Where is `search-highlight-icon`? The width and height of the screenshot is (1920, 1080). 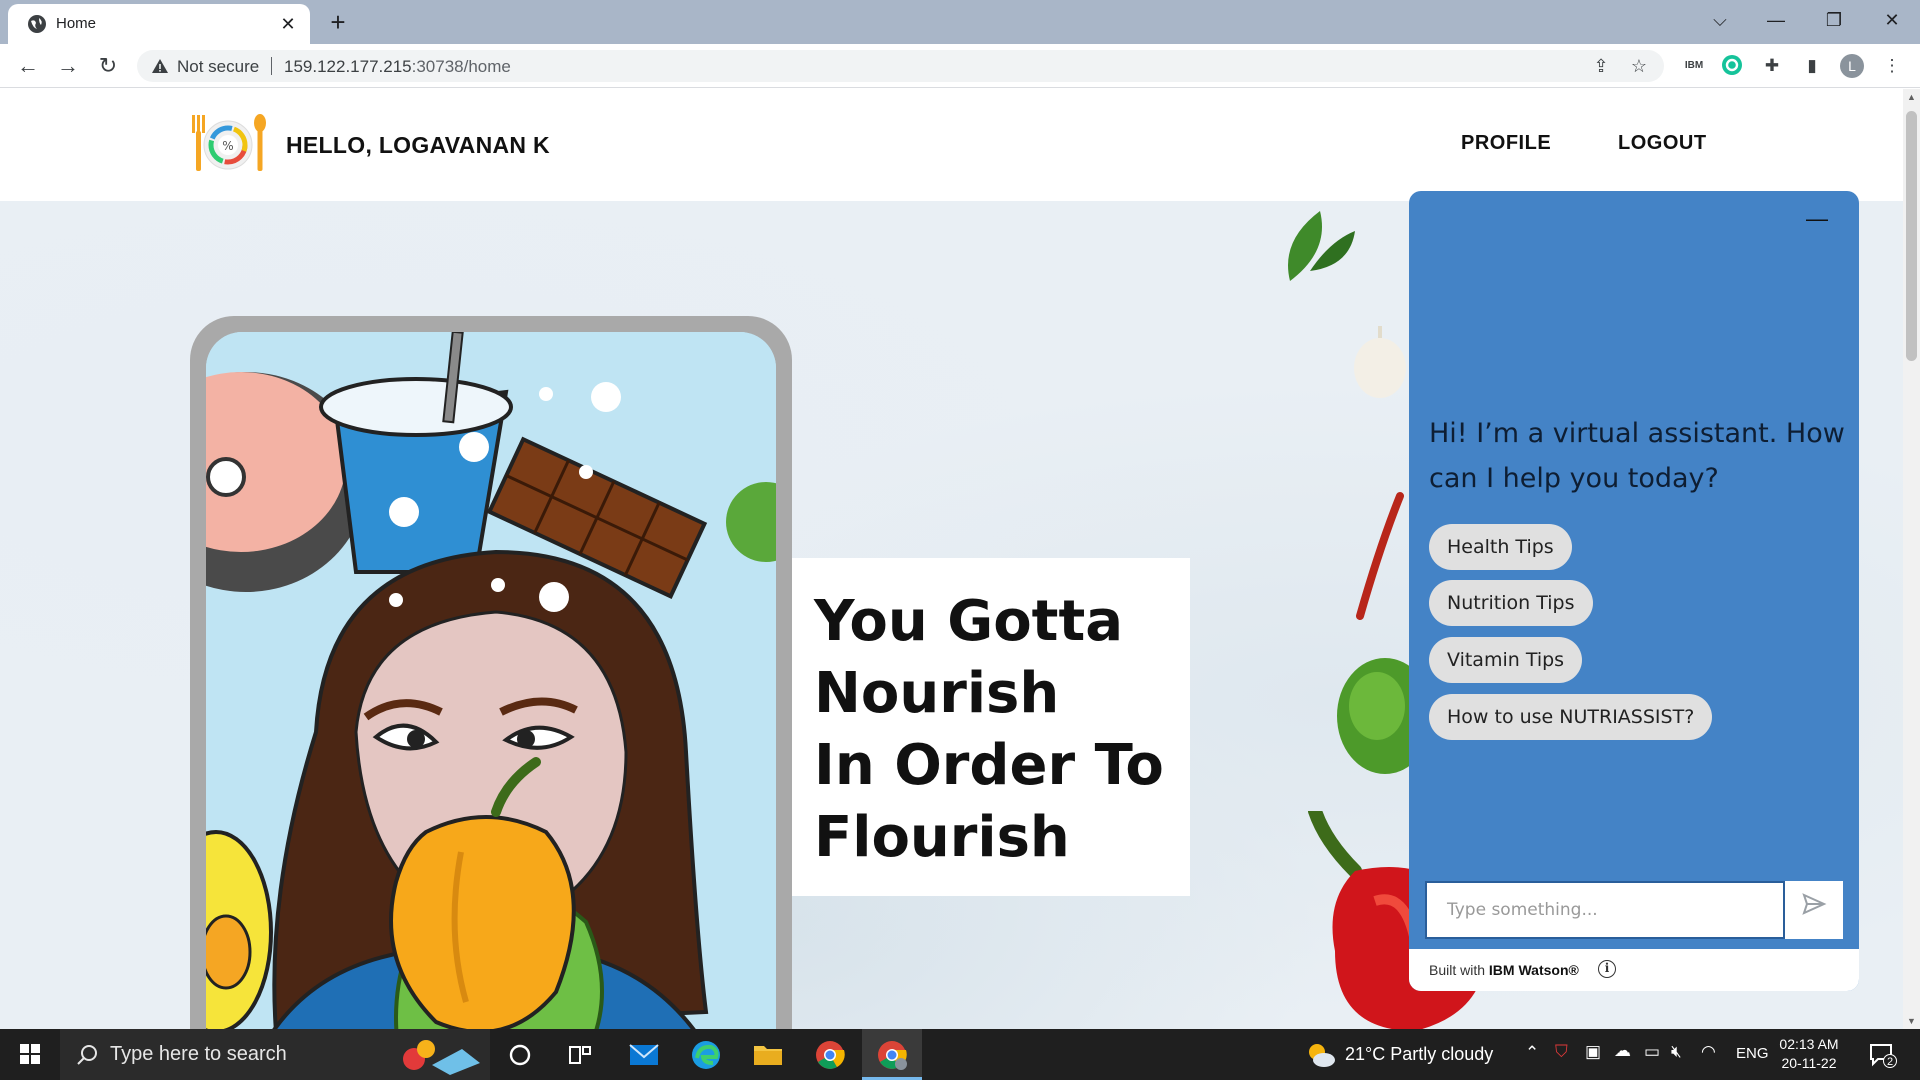 search-highlight-icon is located at coordinates (441, 1057).